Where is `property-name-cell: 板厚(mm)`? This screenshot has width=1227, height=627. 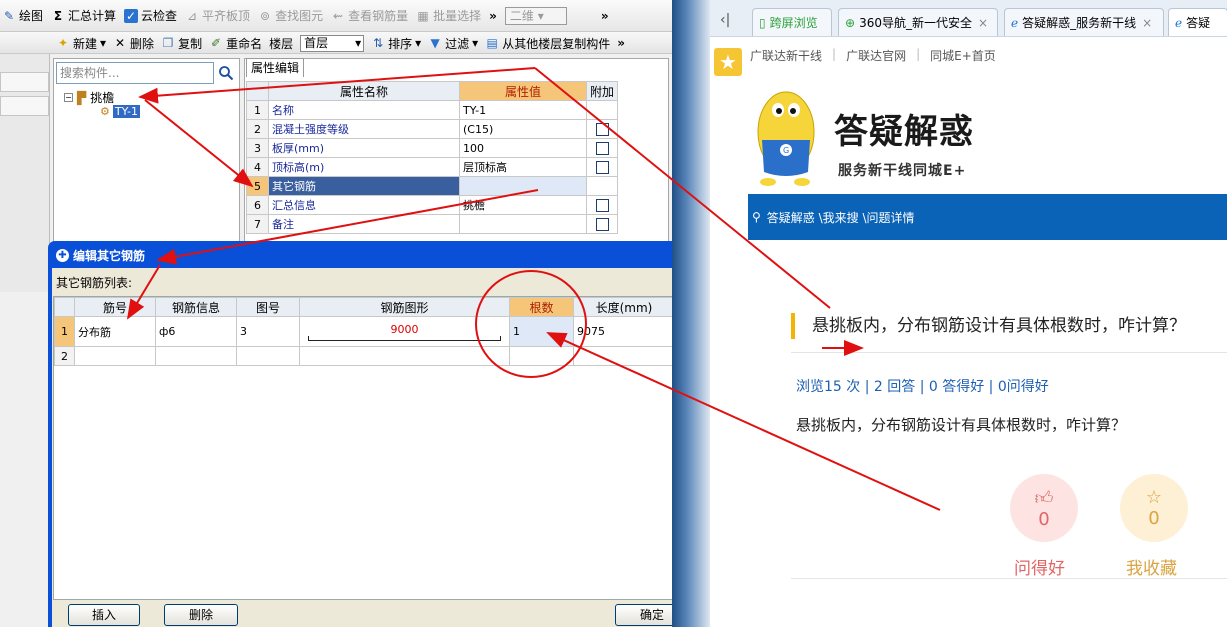 property-name-cell: 板厚(mm) is located at coordinates (364, 148).